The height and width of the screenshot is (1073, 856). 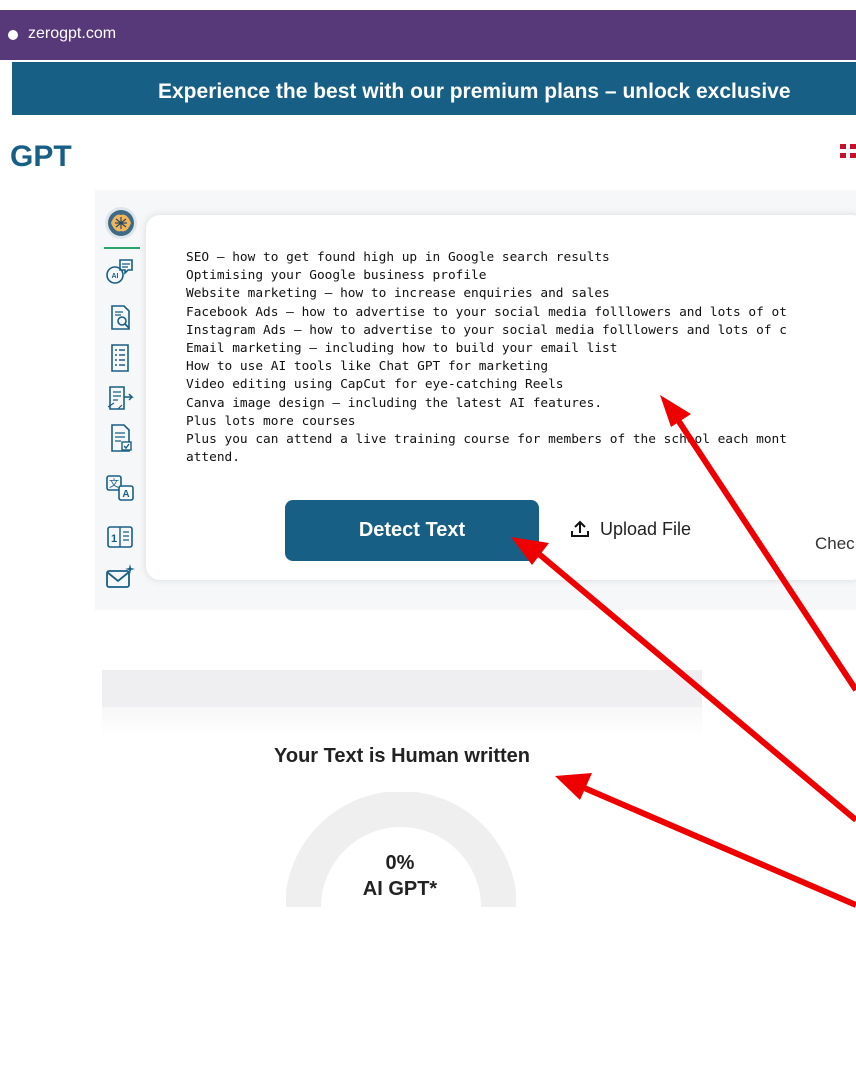 I want to click on annotation-arrow-editor, so click(x=758, y=543).